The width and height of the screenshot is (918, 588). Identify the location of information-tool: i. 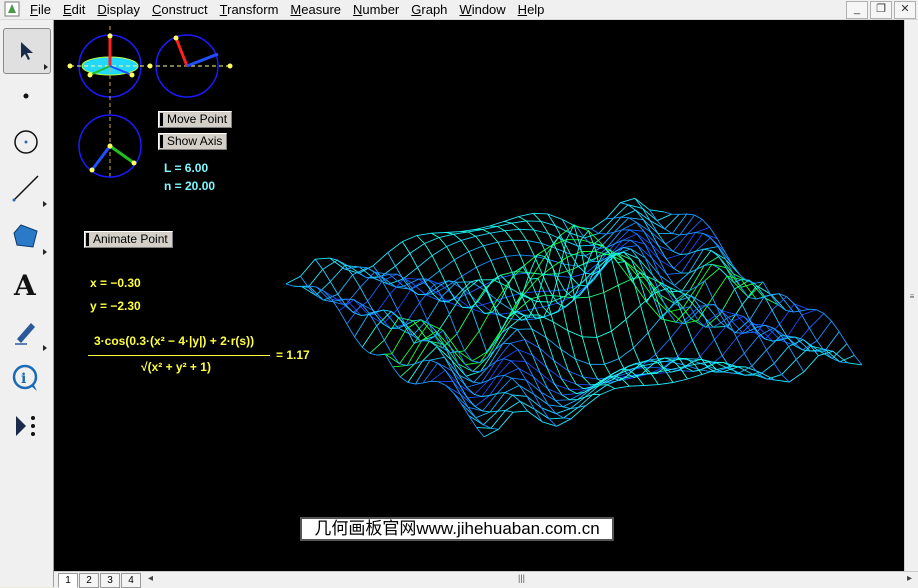
(26, 378).